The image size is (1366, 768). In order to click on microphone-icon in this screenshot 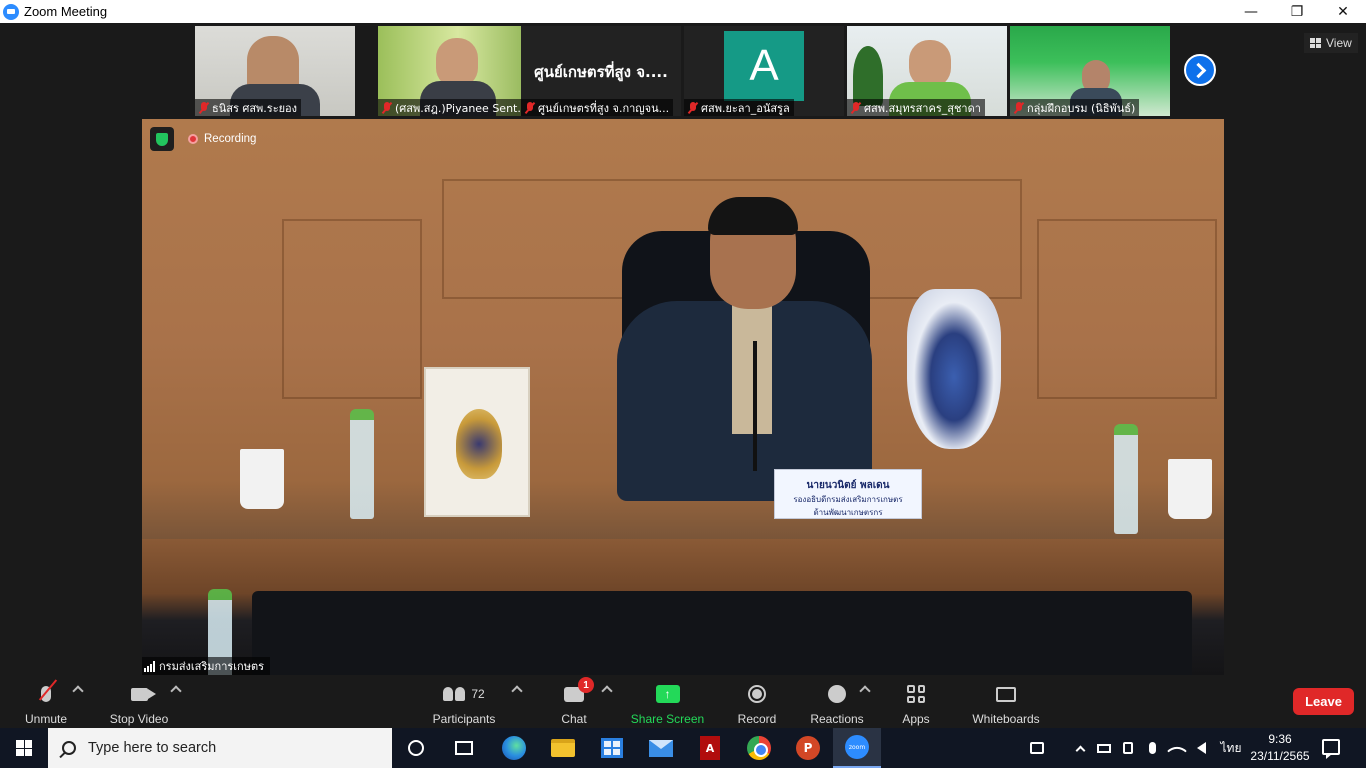, I will do `click(1152, 748)`.